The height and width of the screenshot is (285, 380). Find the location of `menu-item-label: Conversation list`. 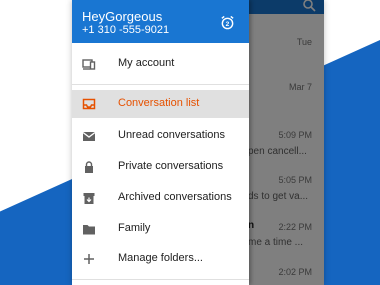

menu-item-label: Conversation list is located at coordinates (159, 103).